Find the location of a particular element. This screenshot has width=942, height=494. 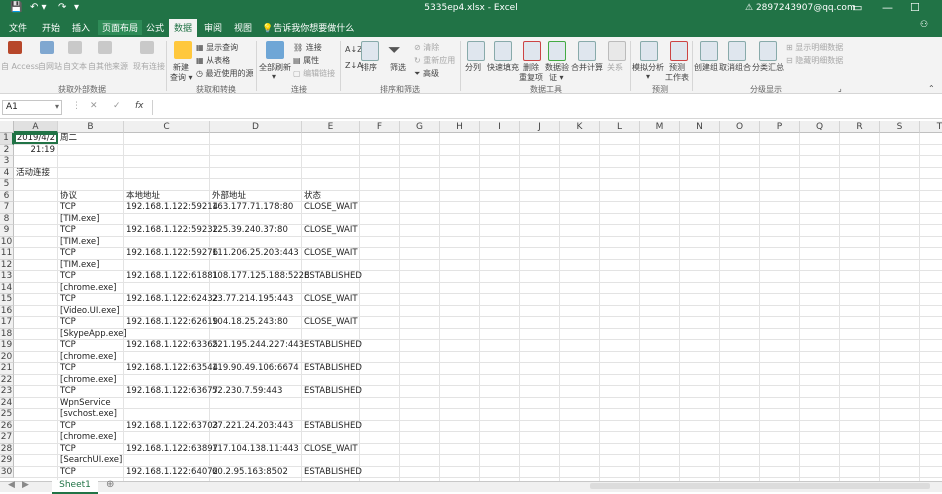

cell-C9: 192.168.1.122:59232 is located at coordinates (172, 230).